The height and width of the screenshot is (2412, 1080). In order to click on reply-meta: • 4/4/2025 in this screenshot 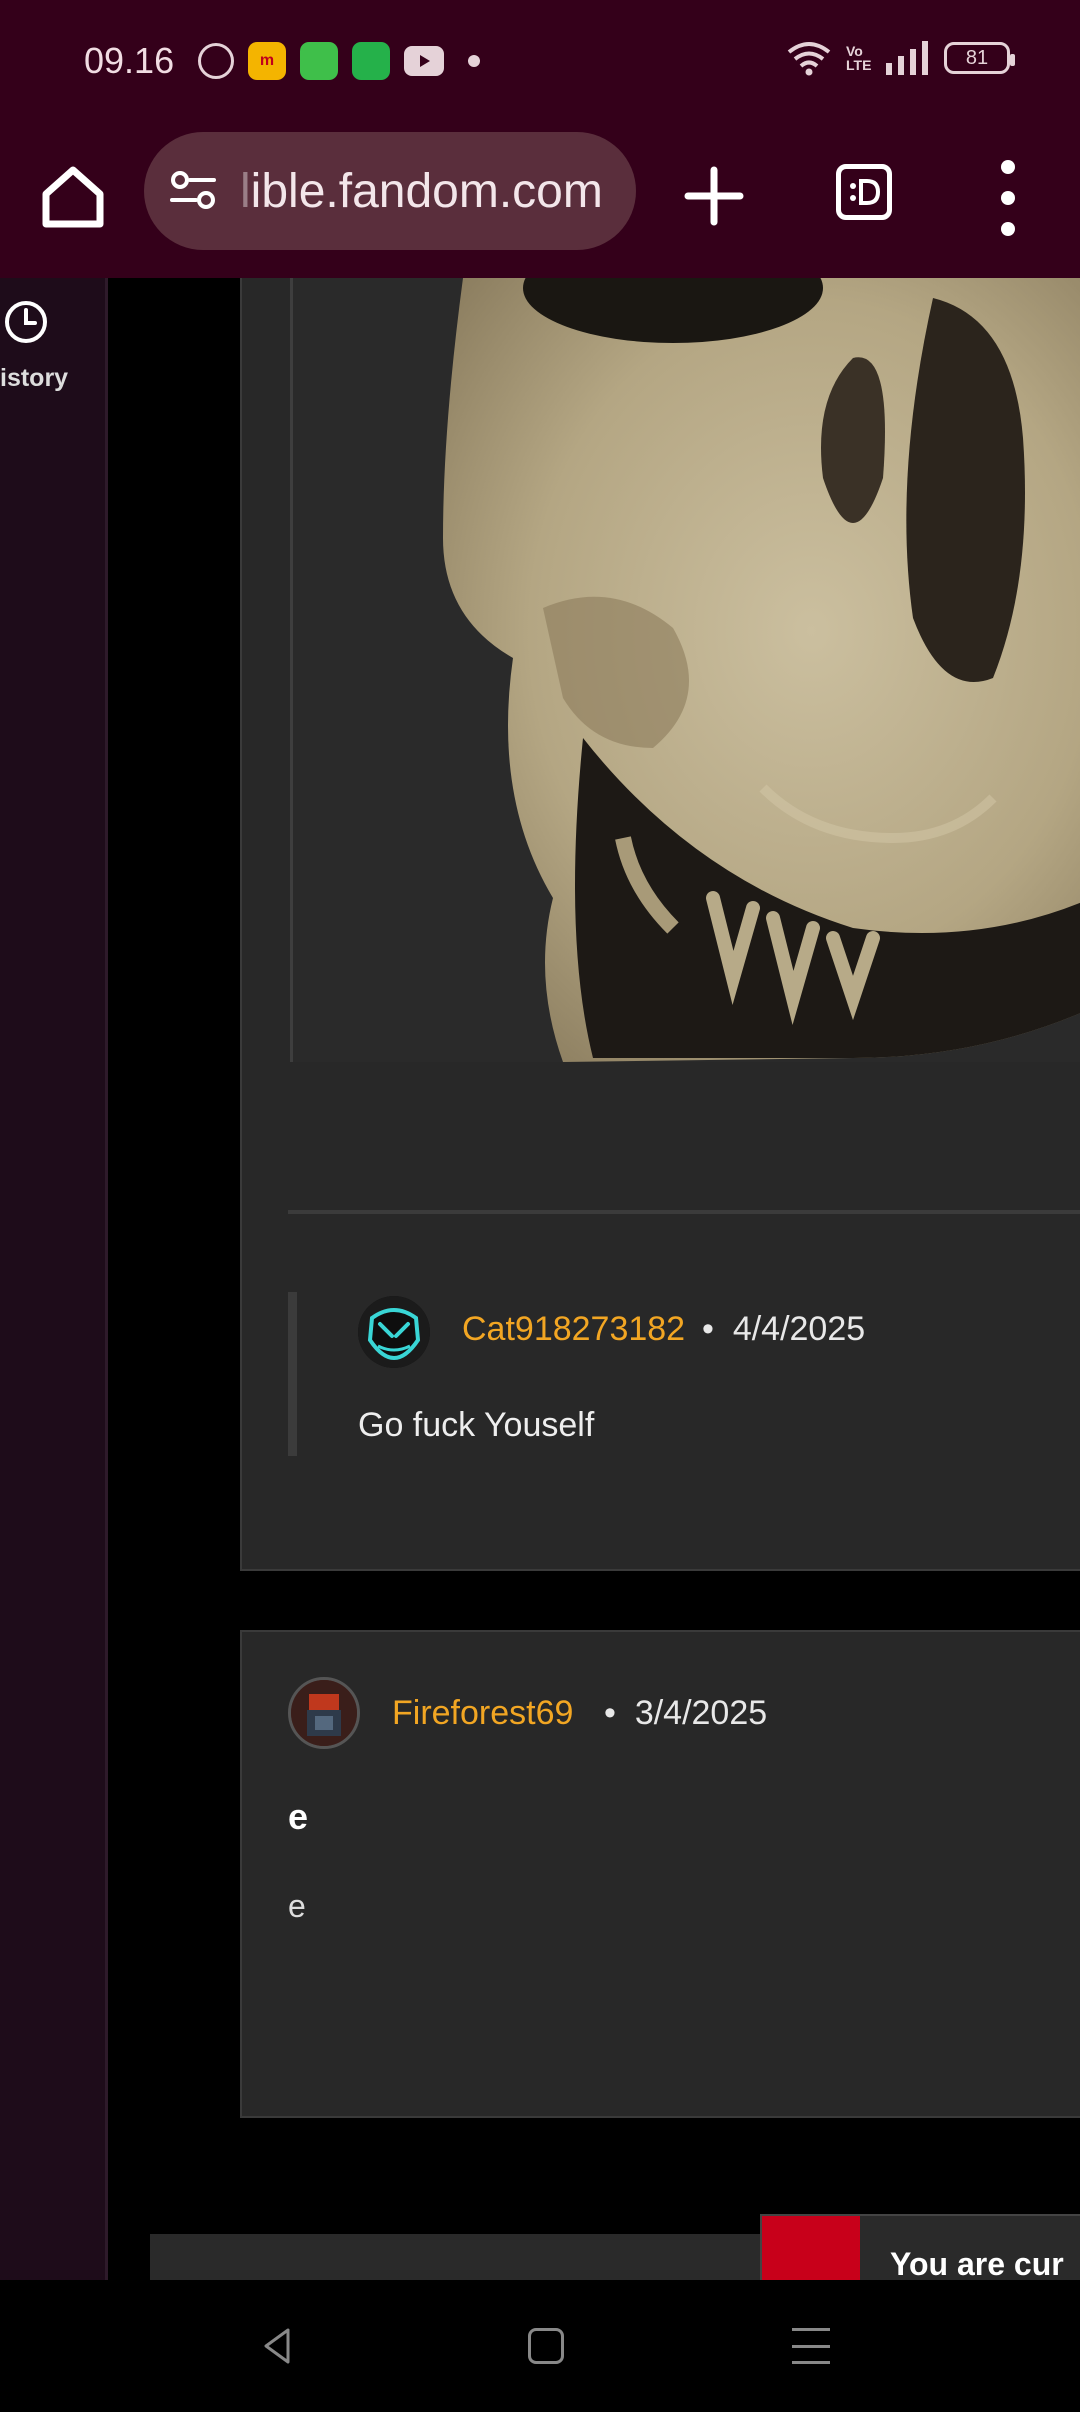, I will do `click(783, 1329)`.